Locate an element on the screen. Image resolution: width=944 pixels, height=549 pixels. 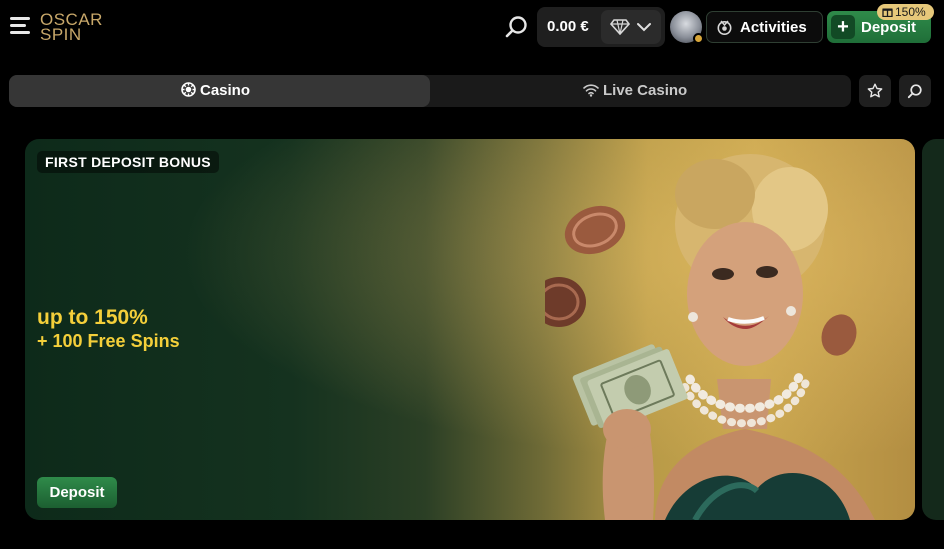
banner-headline: up to 150% is located at coordinates (92, 317).